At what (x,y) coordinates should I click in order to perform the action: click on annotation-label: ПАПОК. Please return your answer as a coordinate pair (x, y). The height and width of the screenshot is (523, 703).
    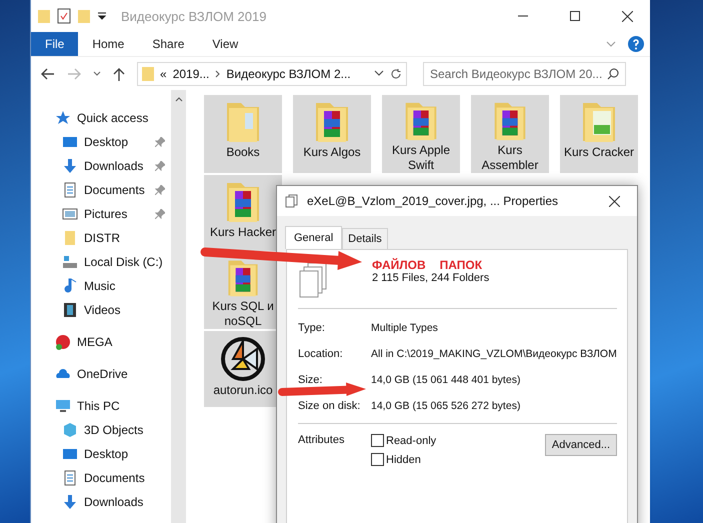
    Looking at the image, I should click on (461, 265).